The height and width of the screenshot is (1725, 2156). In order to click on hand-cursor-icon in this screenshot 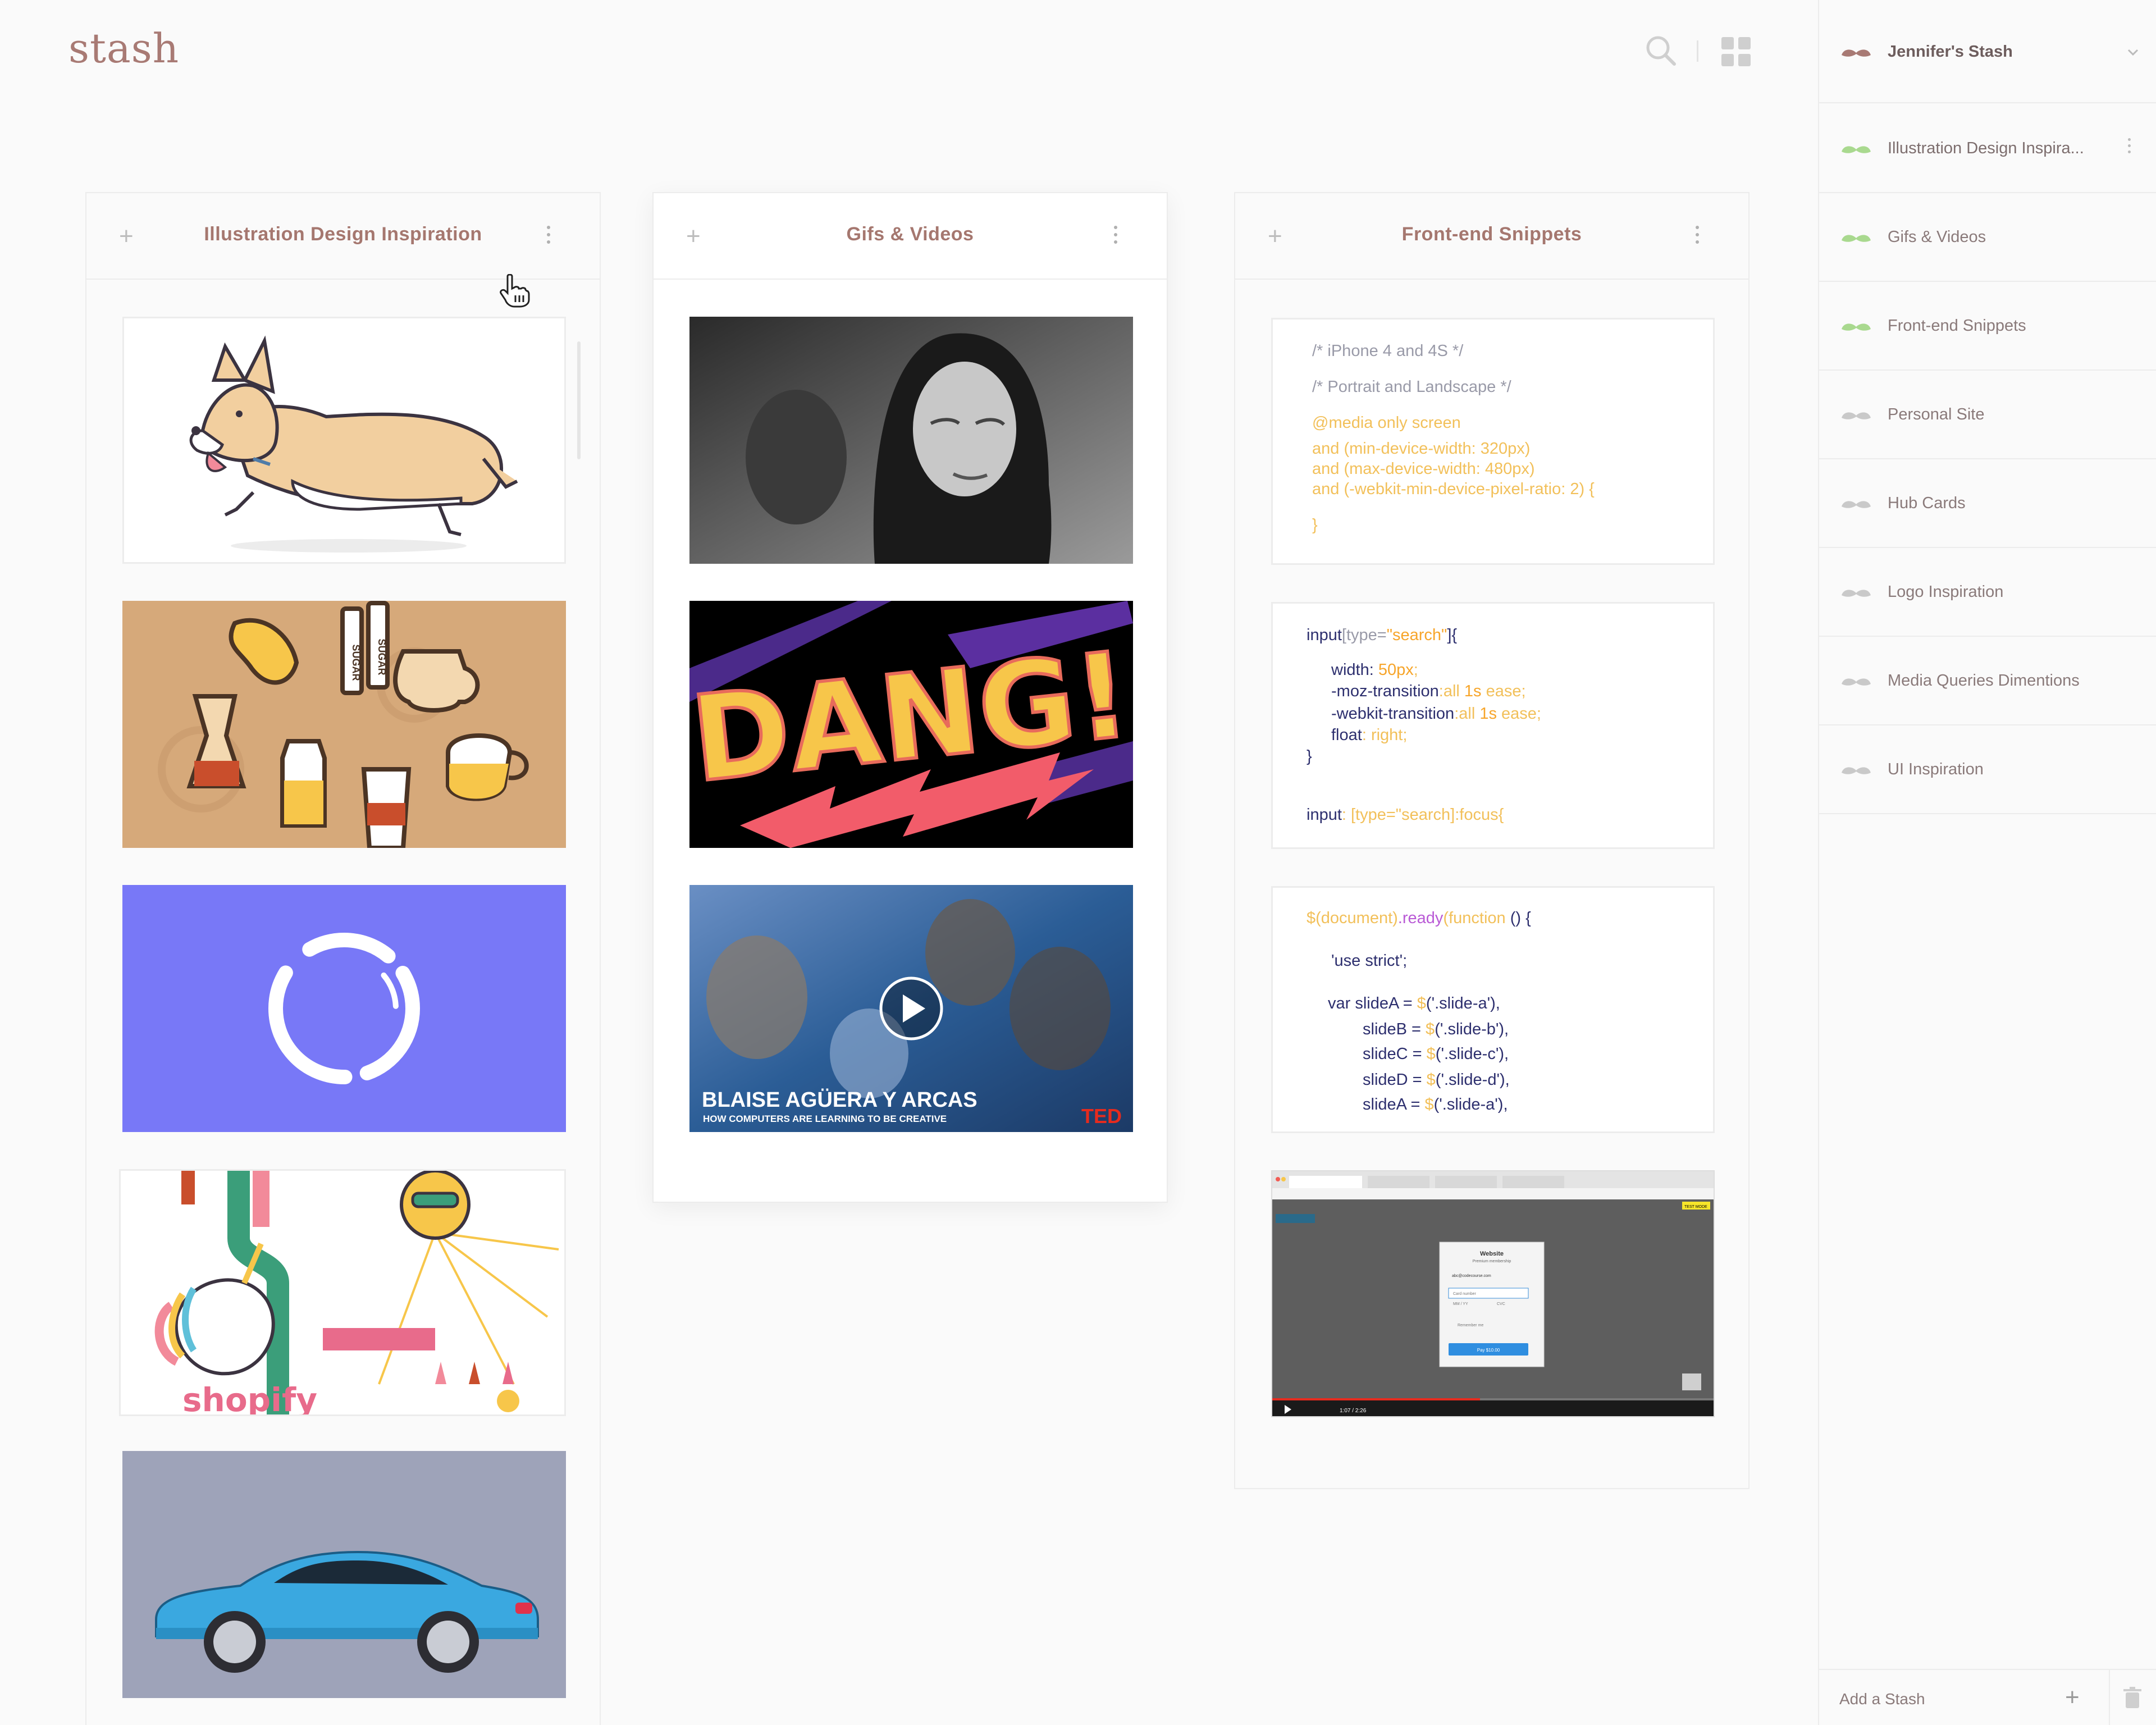, I will do `click(515, 291)`.